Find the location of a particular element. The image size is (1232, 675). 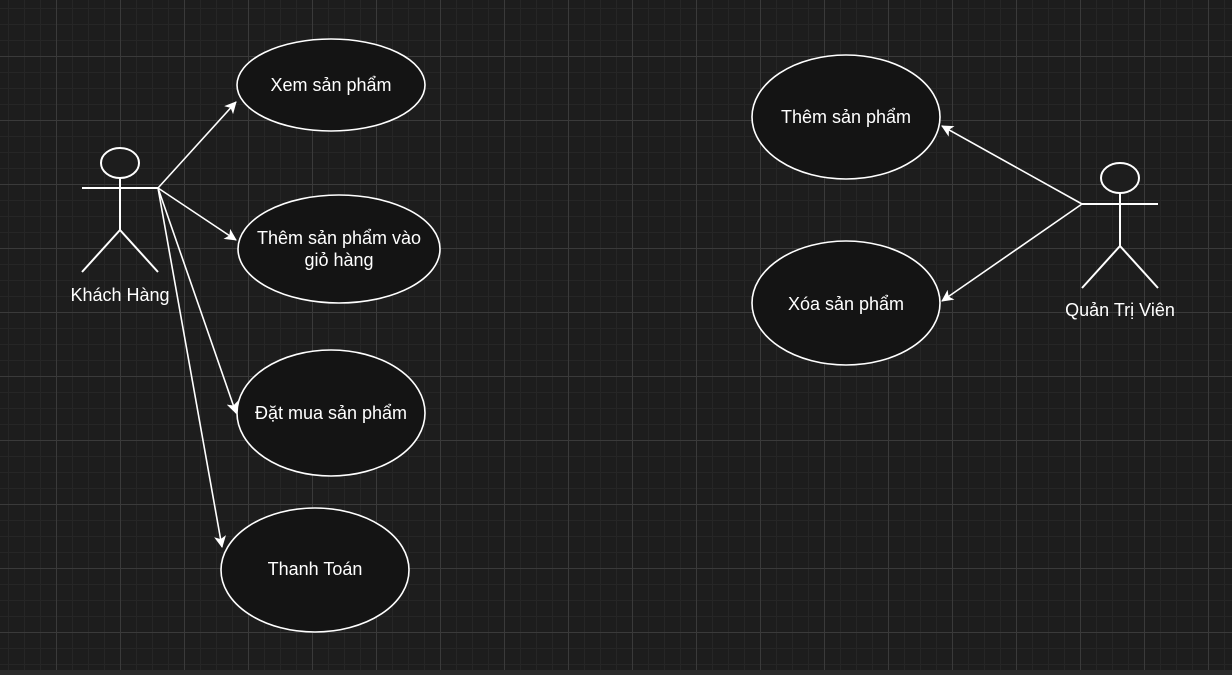

use-case-delete-product: Xóa sản phẩm is located at coordinates (846, 304).